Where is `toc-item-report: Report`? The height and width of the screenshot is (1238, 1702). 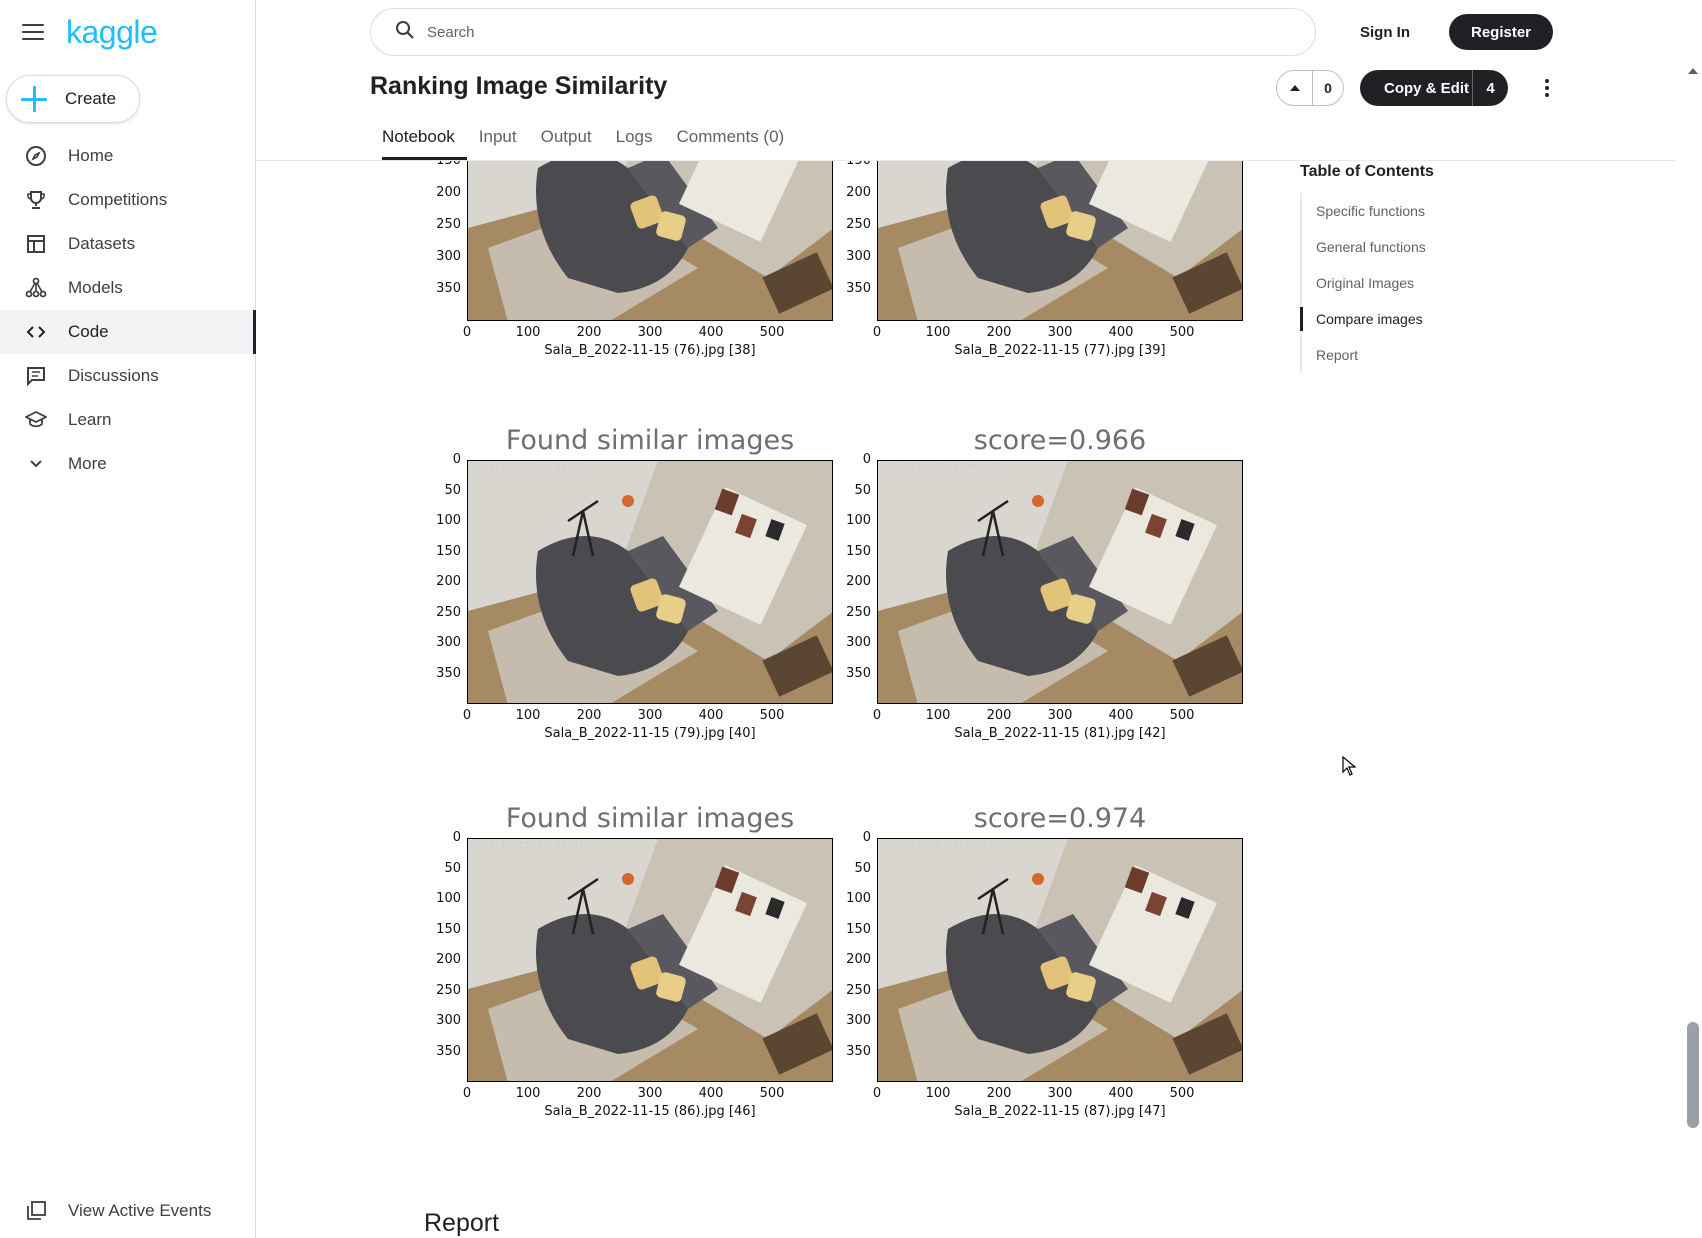
toc-item-report: Report is located at coordinates (1431, 355).